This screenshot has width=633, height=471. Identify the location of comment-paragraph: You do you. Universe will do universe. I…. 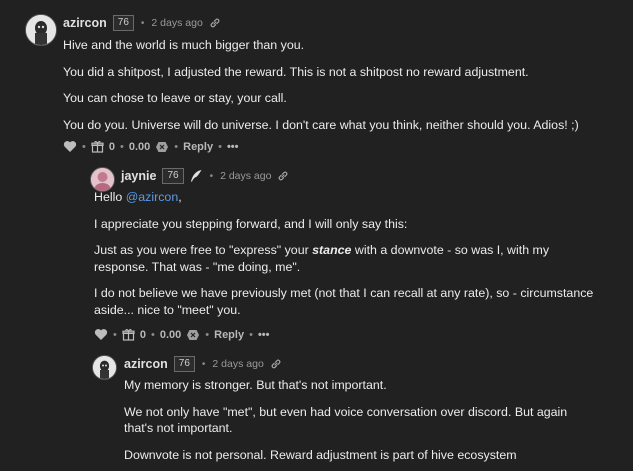
(321, 124).